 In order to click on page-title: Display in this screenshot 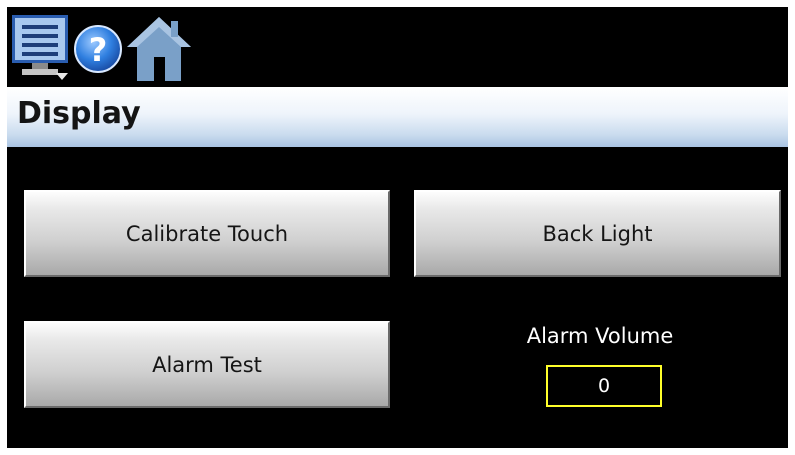, I will do `click(79, 113)`.